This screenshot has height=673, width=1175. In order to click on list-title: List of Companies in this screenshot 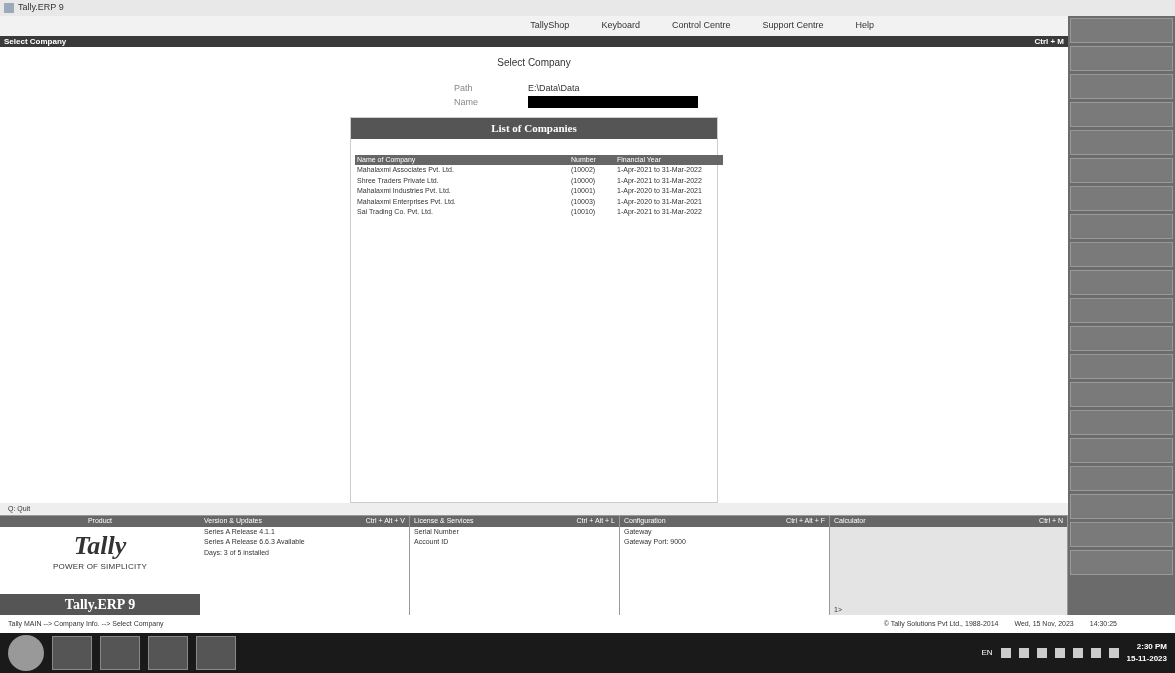, I will do `click(534, 128)`.